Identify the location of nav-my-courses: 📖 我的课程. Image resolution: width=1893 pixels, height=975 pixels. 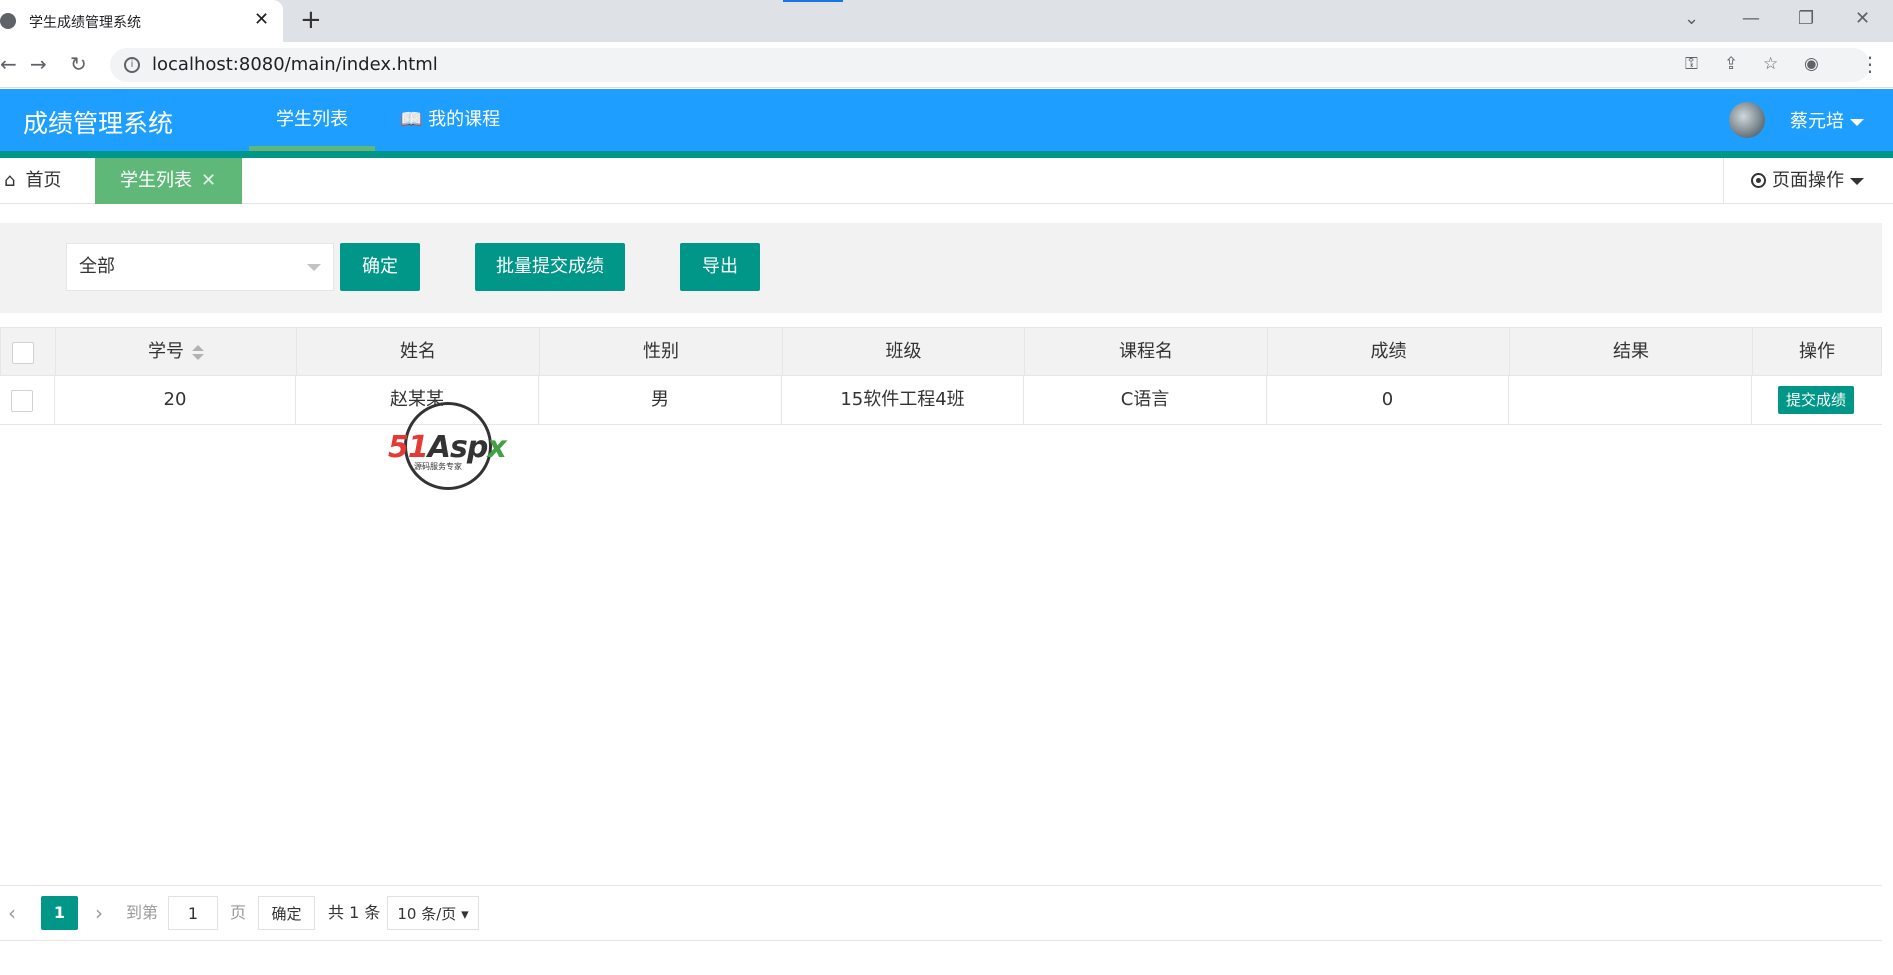
(455, 120).